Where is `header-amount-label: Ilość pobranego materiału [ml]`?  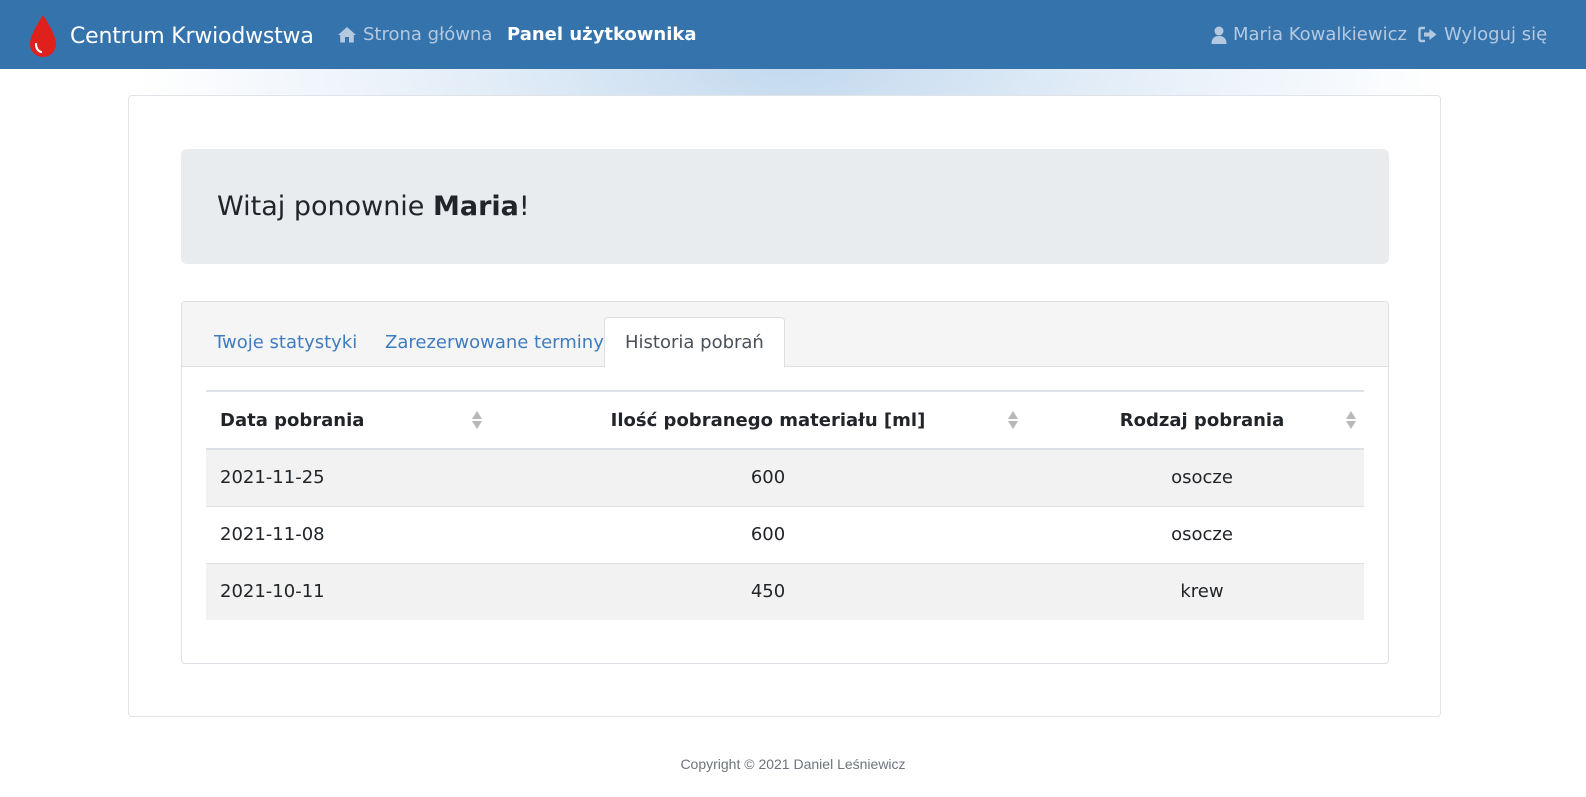 header-amount-label: Ilość pobranego materiału [ml] is located at coordinates (768, 420).